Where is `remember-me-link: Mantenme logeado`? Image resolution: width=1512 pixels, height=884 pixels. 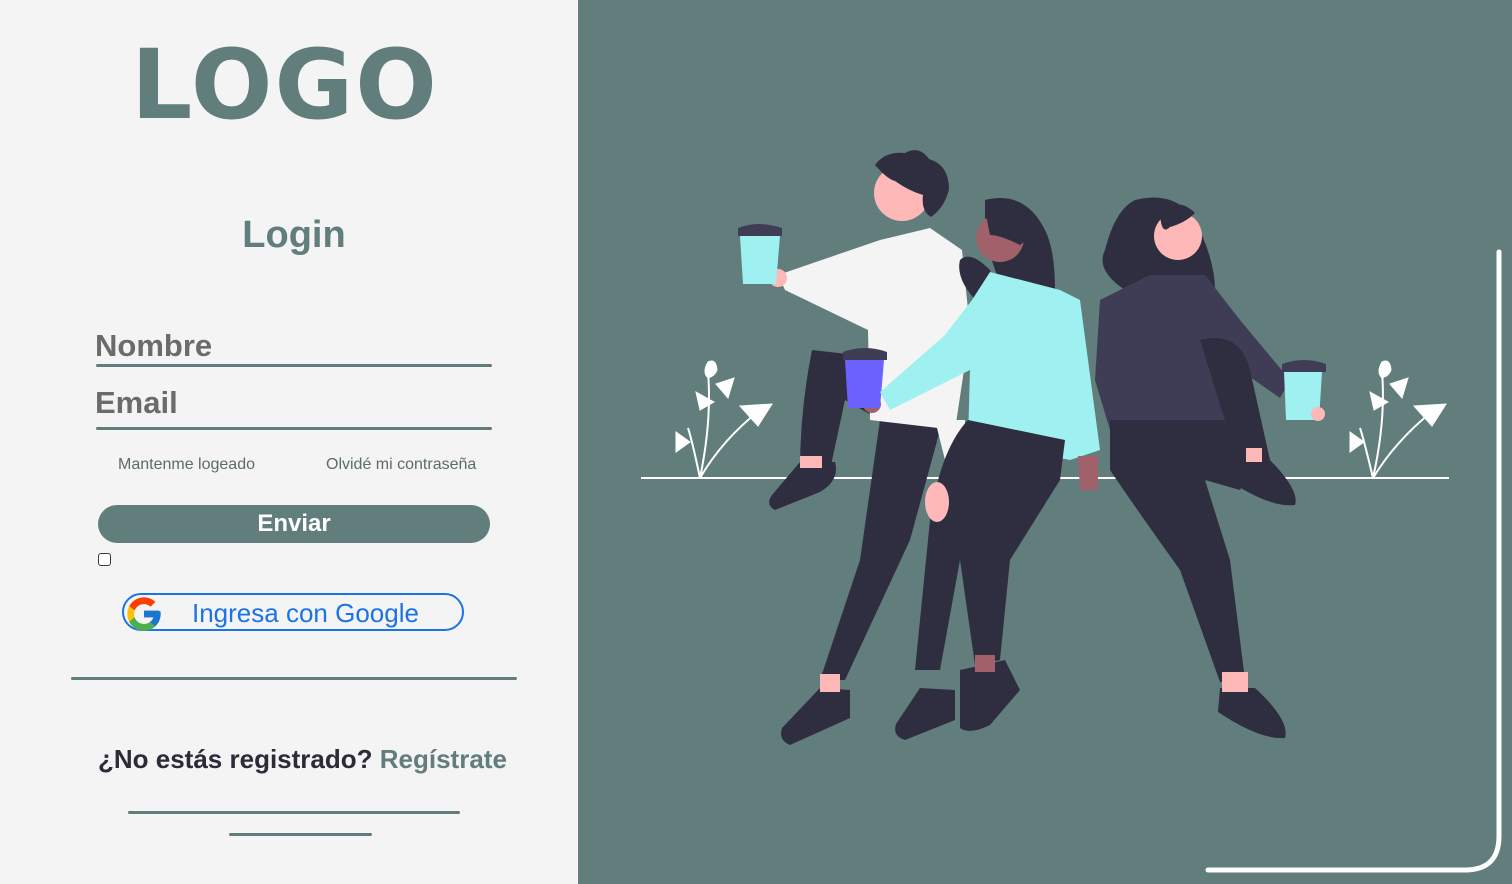 remember-me-link: Mantenme logeado is located at coordinates (186, 465).